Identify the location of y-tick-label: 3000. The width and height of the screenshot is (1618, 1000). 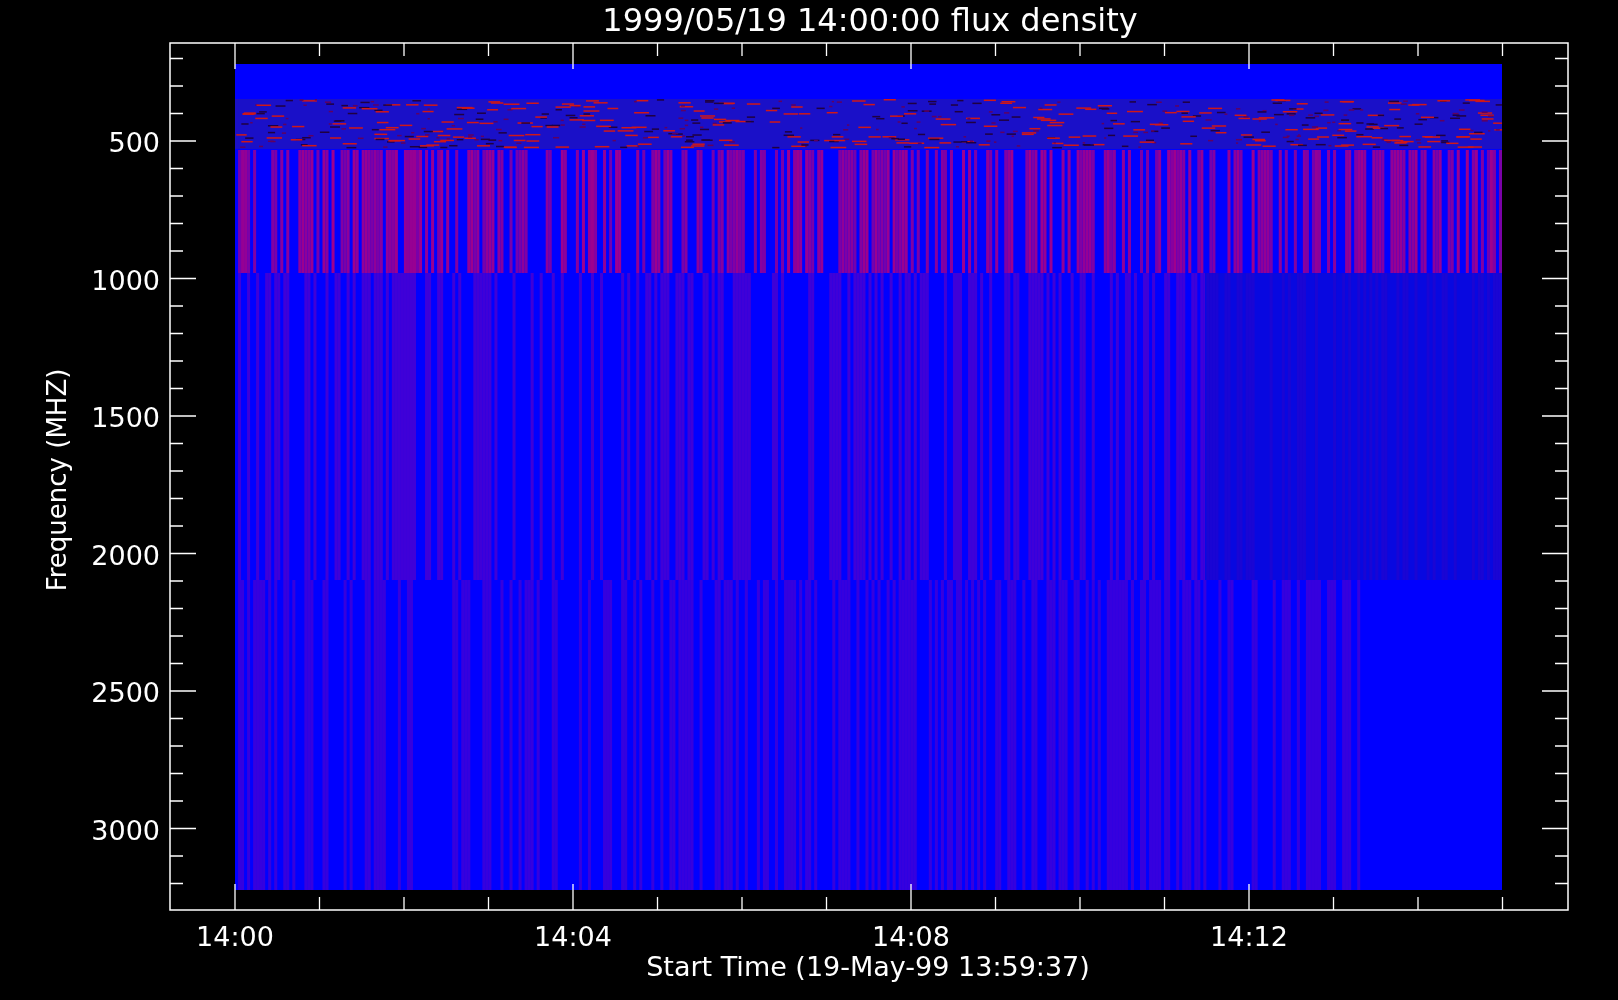
(125, 830).